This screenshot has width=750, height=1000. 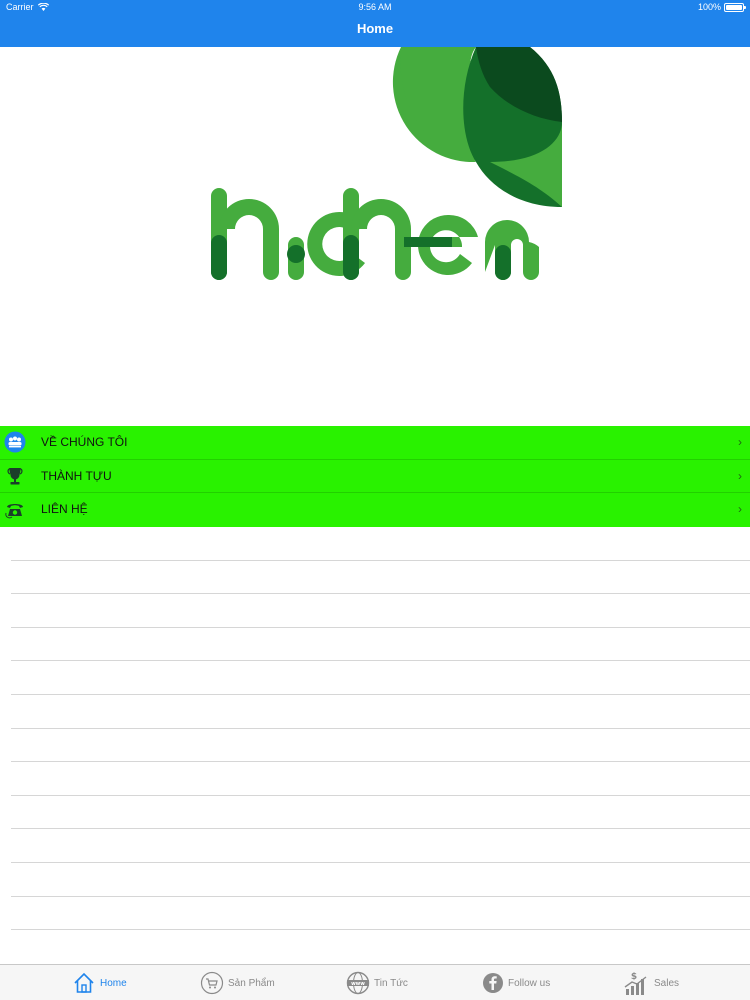 I want to click on tab-sales: $ Sales, so click(x=651, y=983).